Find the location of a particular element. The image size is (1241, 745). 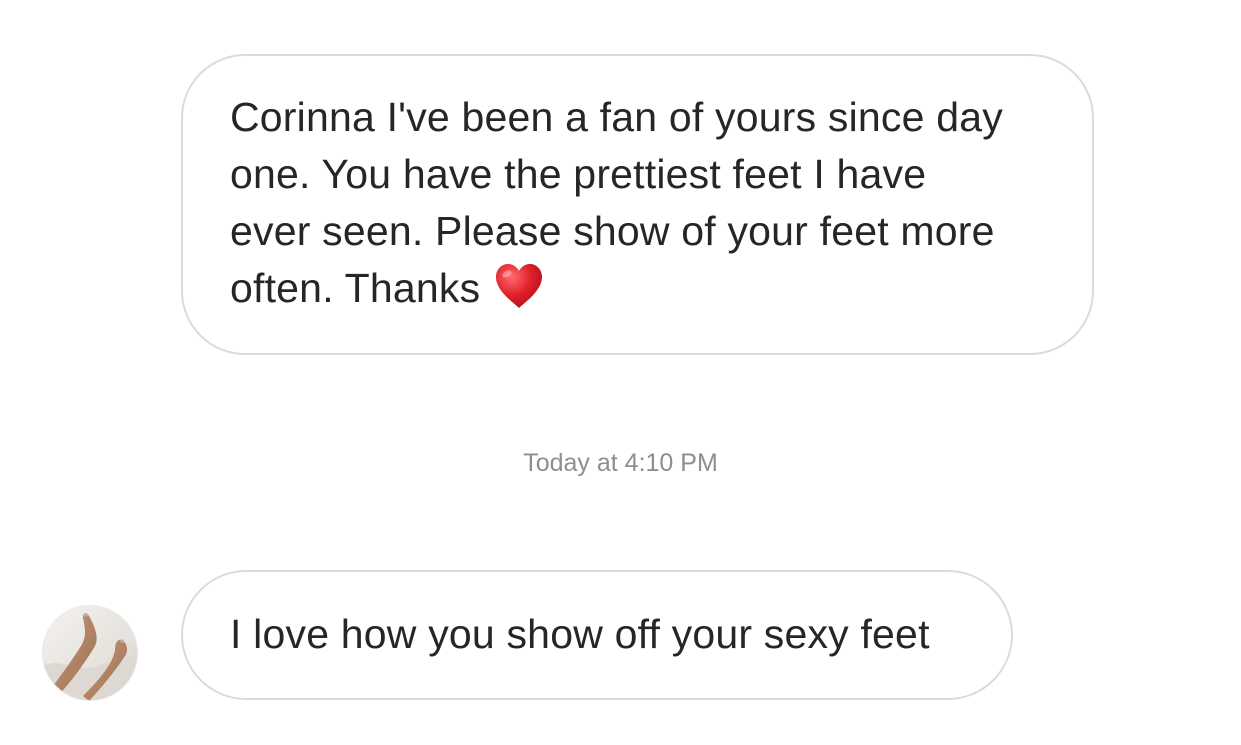

timestamp: Today at 4:10 PM is located at coordinates (620, 463).